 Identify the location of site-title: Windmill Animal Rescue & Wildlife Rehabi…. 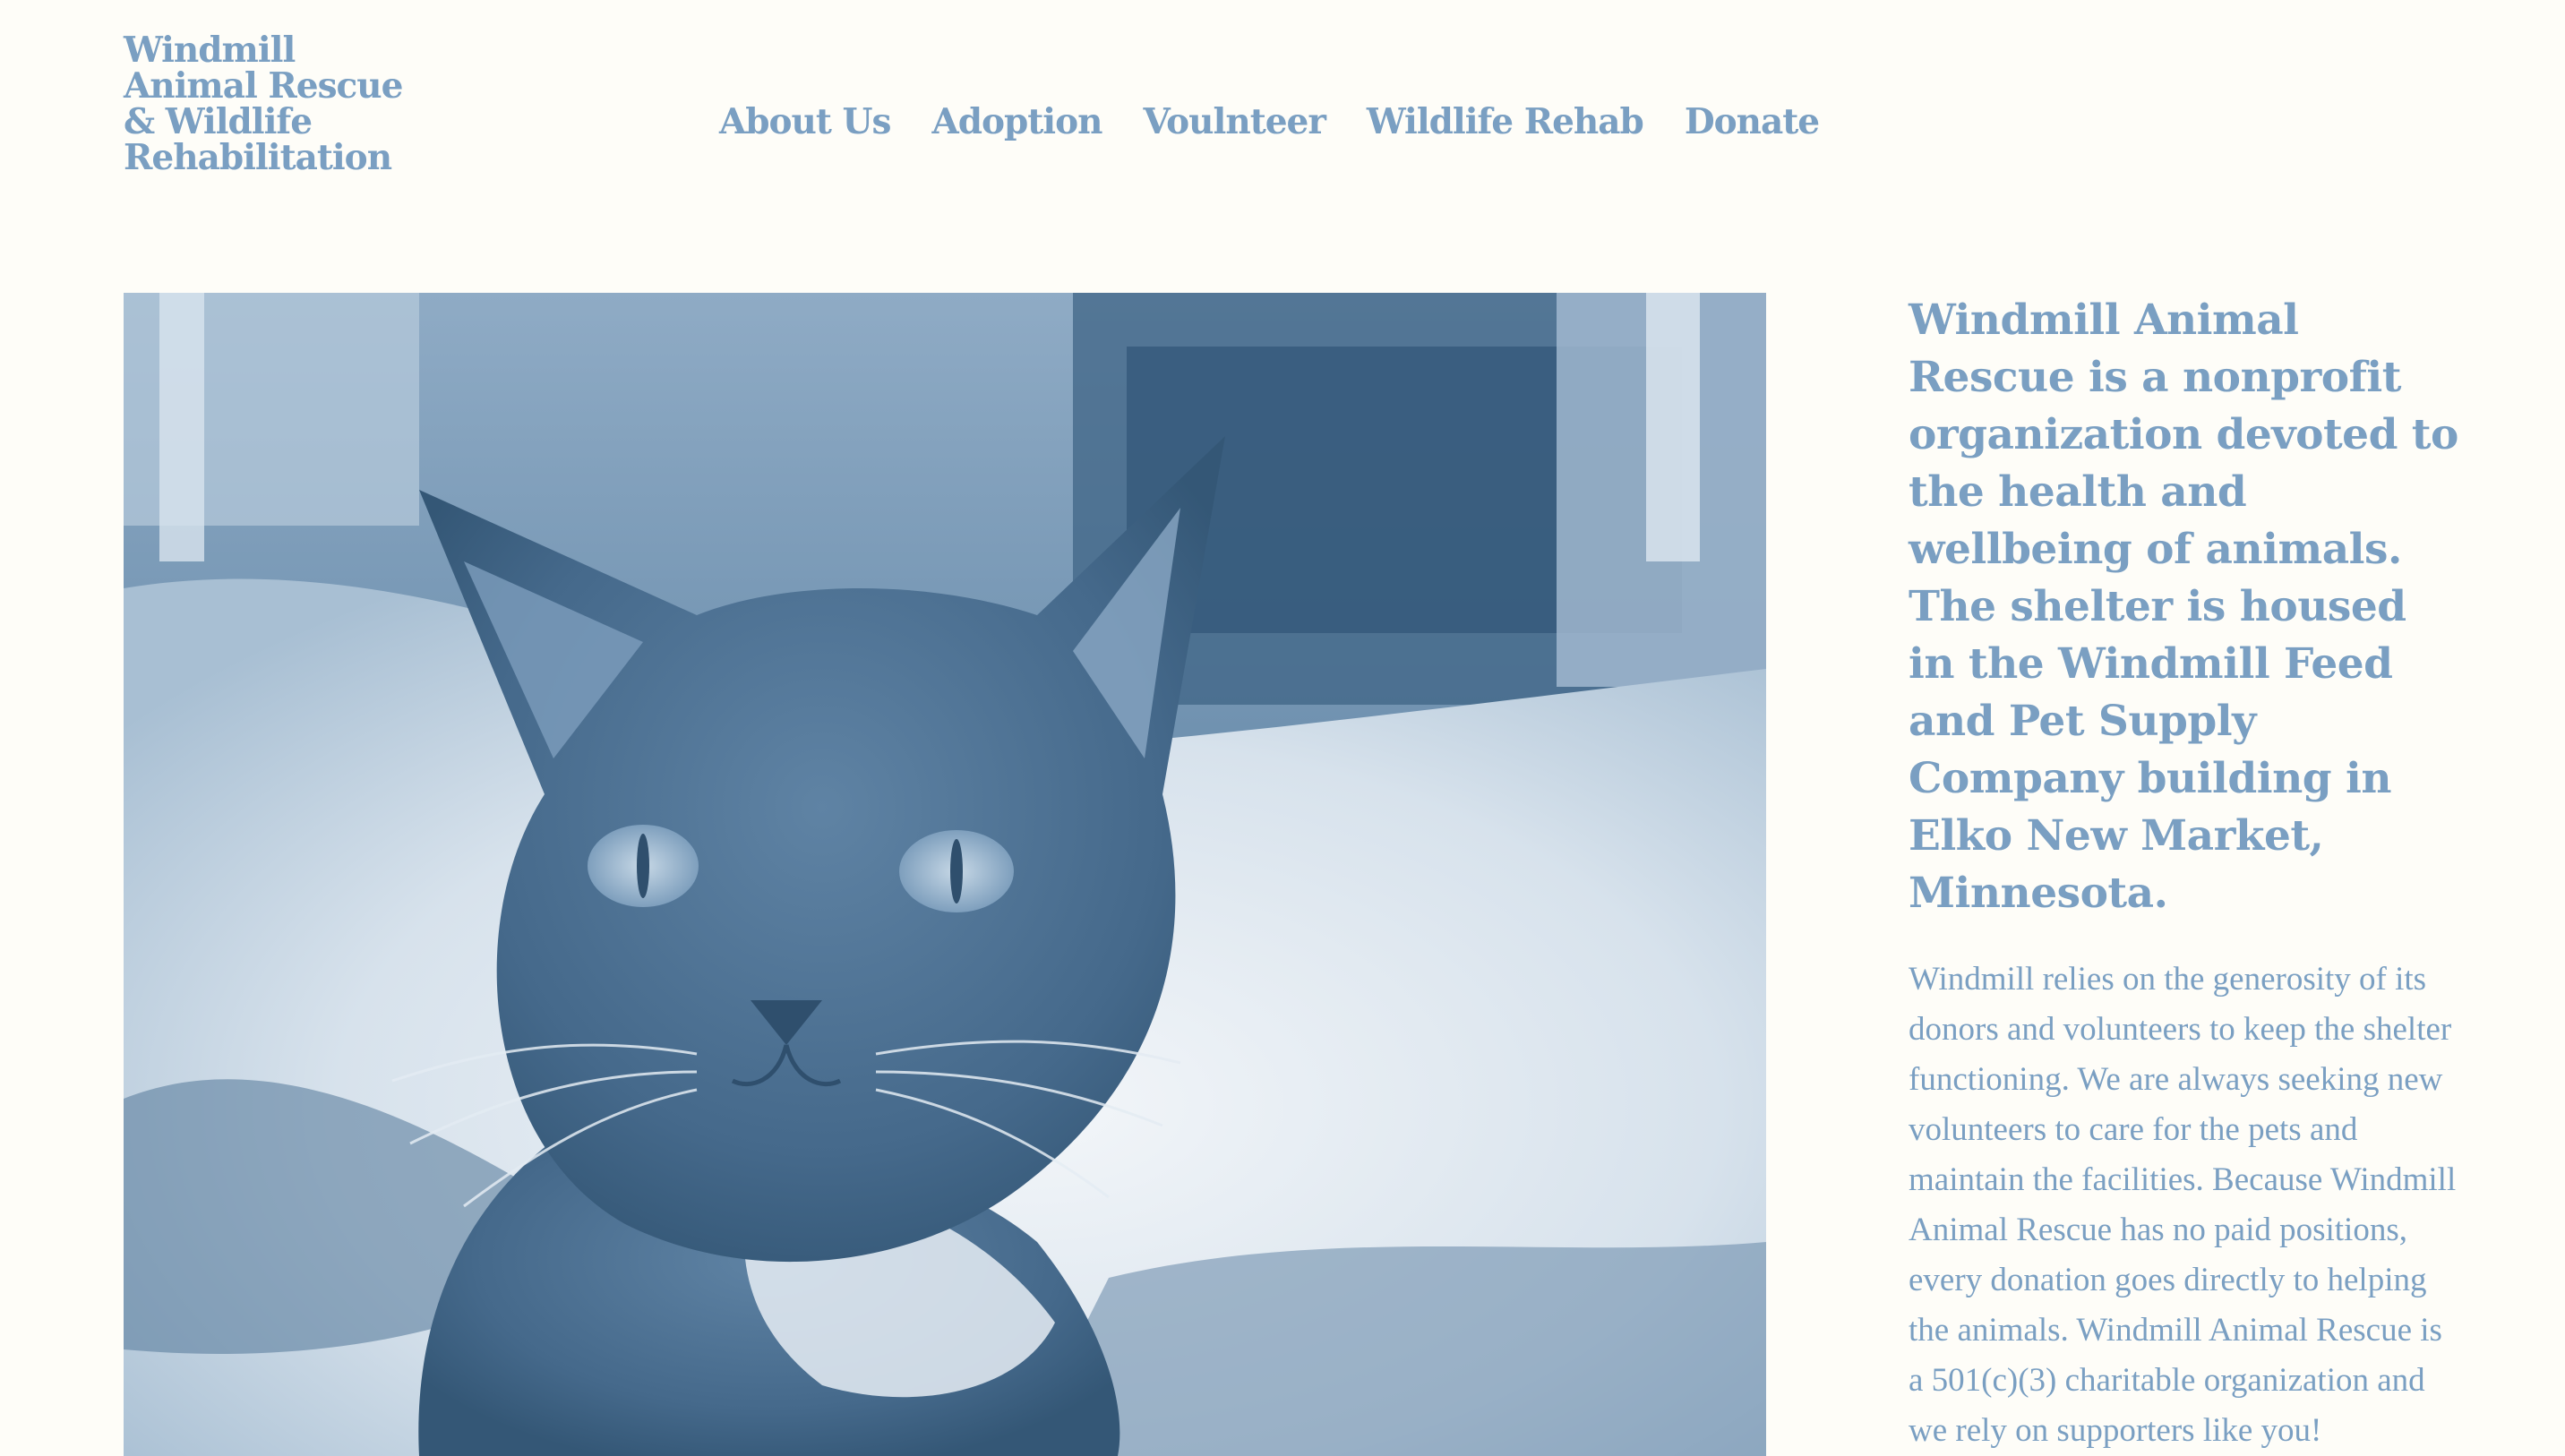
(276, 104).